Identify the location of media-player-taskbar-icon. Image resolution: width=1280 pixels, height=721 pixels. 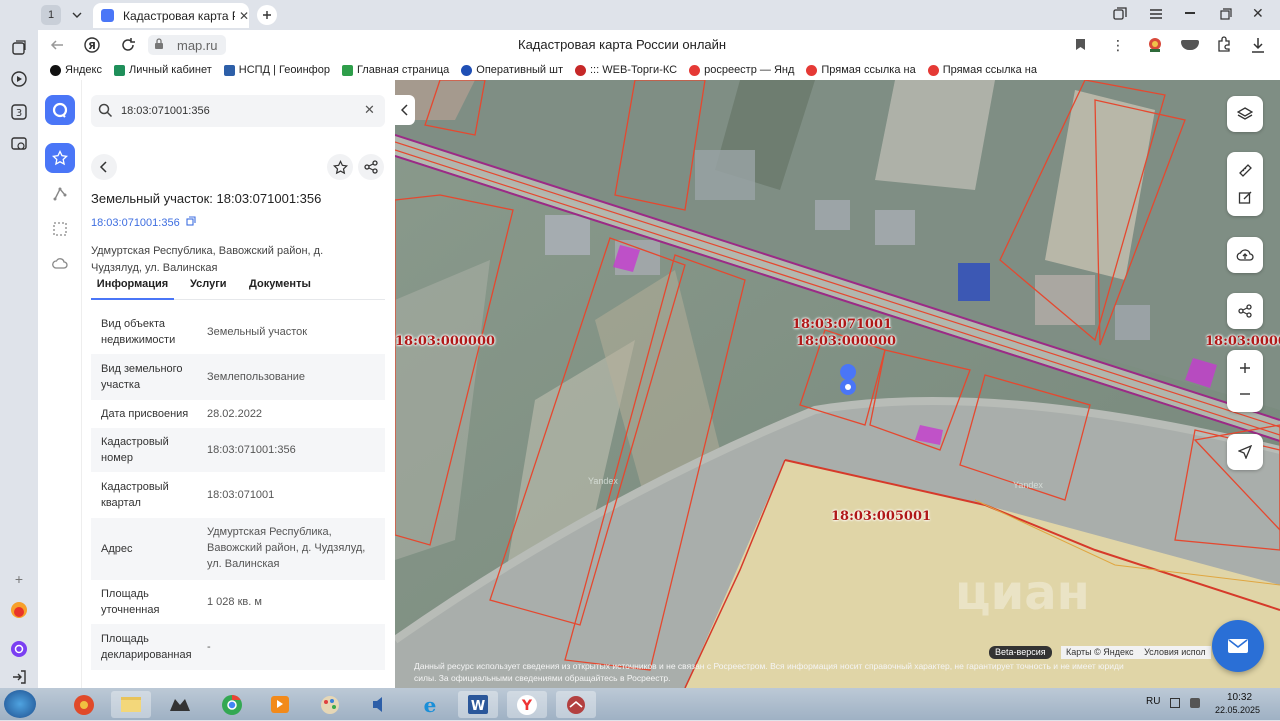
(280, 704).